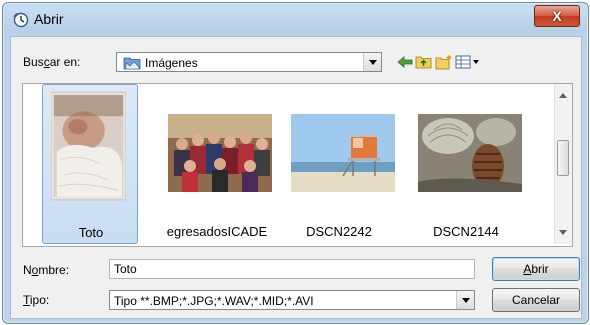 This screenshot has height=325, width=590. What do you see at coordinates (249, 62) in the screenshot?
I see `lookin-select: Imágenes` at bounding box center [249, 62].